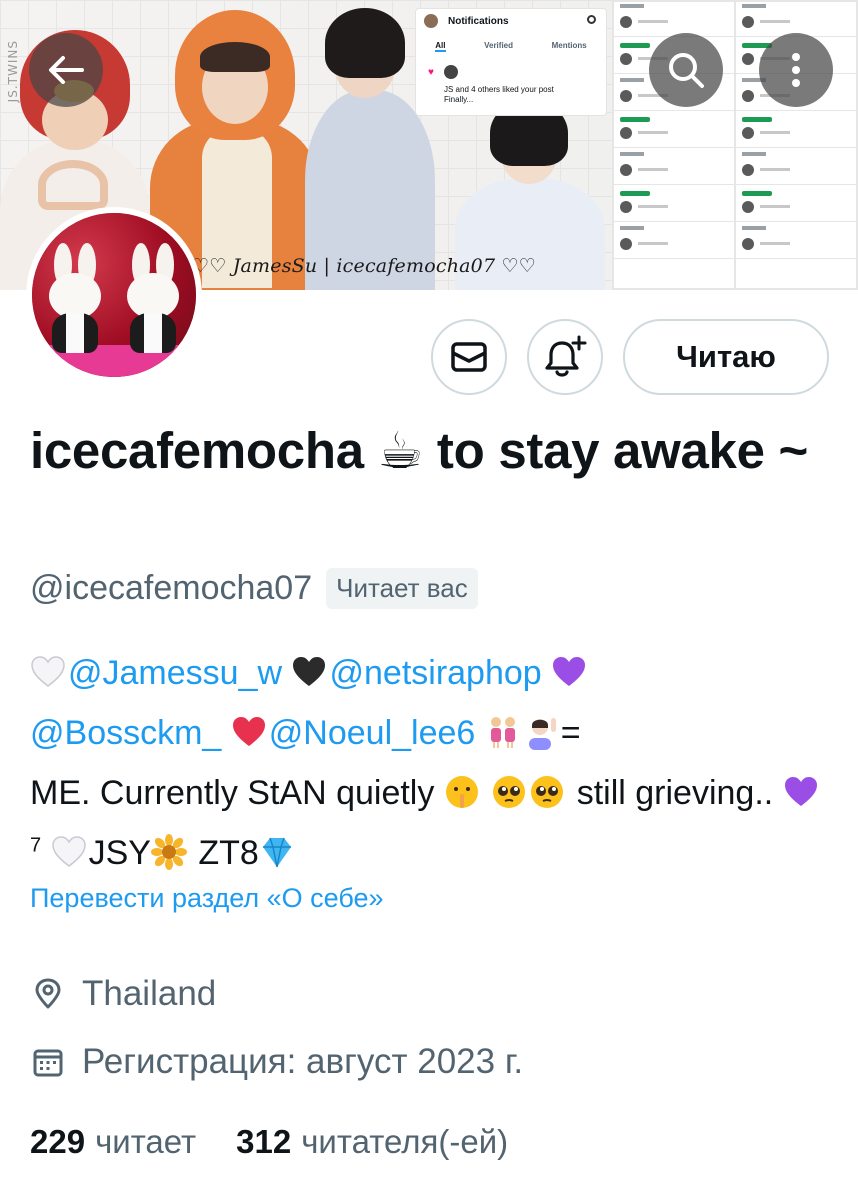 This screenshot has width=858, height=1200. What do you see at coordinates (364, 266) in the screenshot?
I see `banner-caption: ♡♡ JamesSu | icecafemocha07 ♡♡` at bounding box center [364, 266].